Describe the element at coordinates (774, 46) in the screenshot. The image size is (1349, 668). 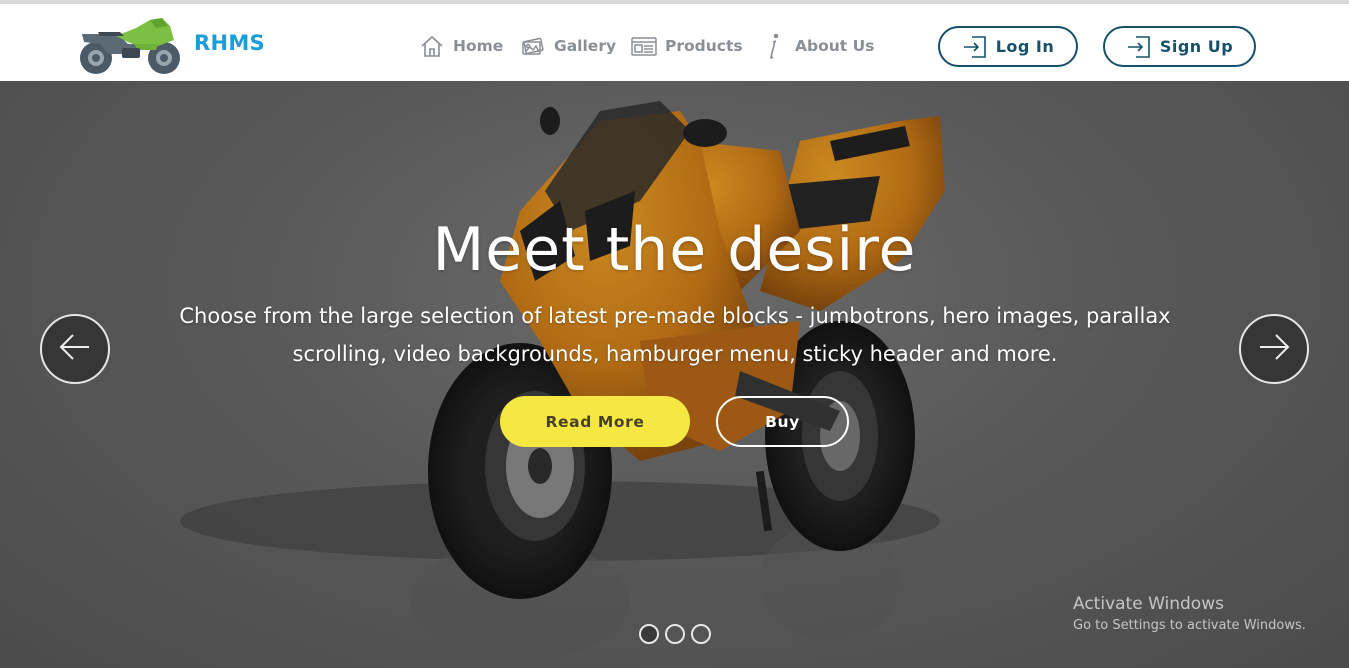
I see `info-icon` at that location.